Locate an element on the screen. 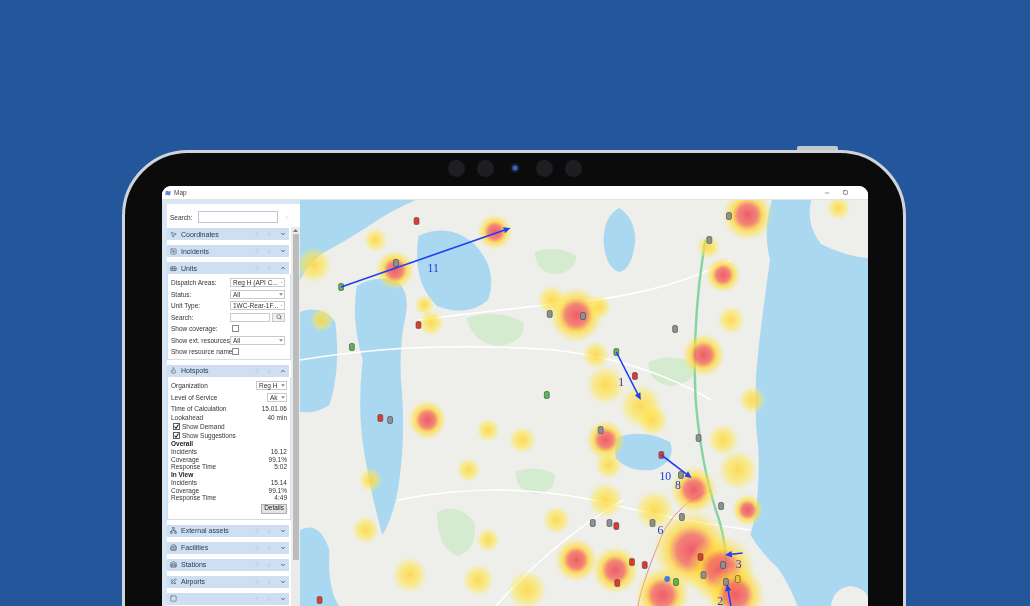 The width and height of the screenshot is (1030, 606). search-icon is located at coordinates (278, 317).